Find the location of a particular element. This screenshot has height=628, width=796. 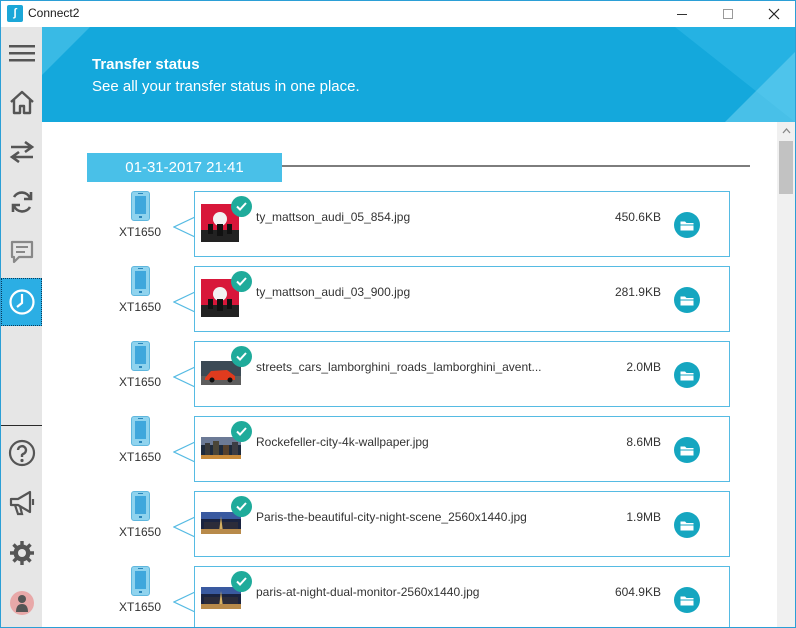

menu-button is located at coordinates (21, 53).